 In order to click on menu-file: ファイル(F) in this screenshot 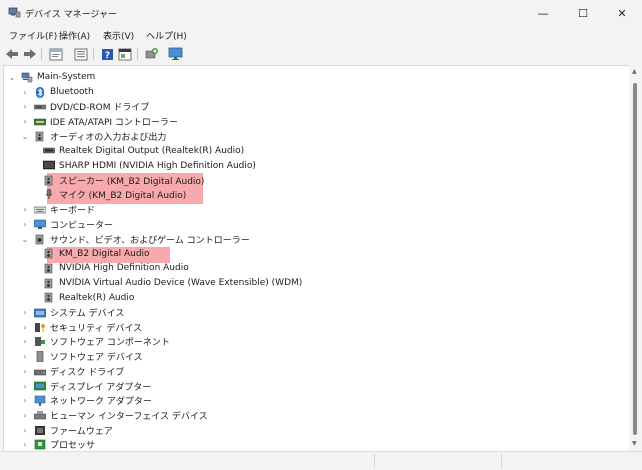, I will do `click(33, 35)`.